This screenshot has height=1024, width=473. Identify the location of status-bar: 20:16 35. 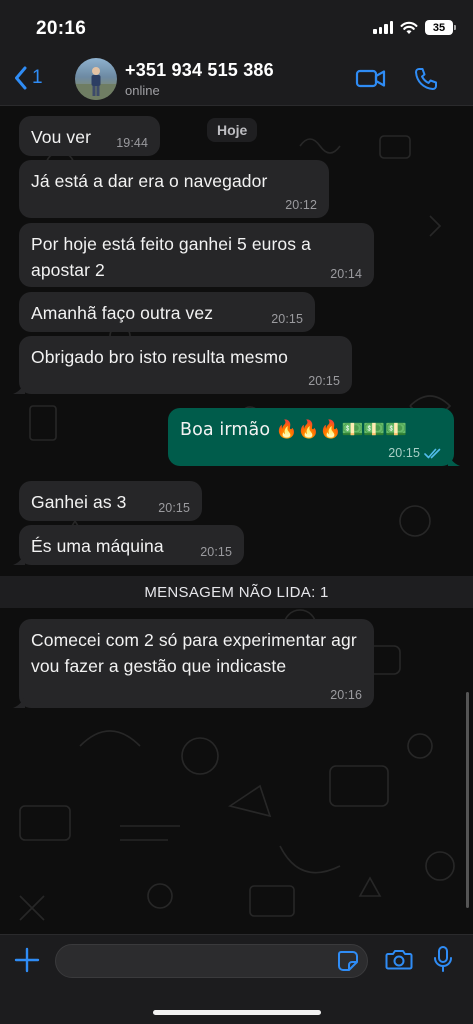
(236, 27).